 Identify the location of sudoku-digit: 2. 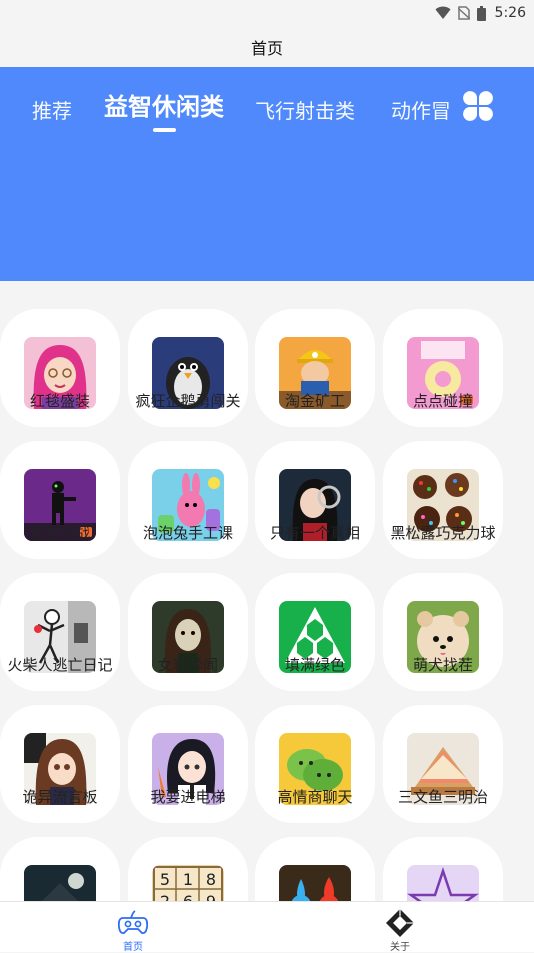
(165, 896).